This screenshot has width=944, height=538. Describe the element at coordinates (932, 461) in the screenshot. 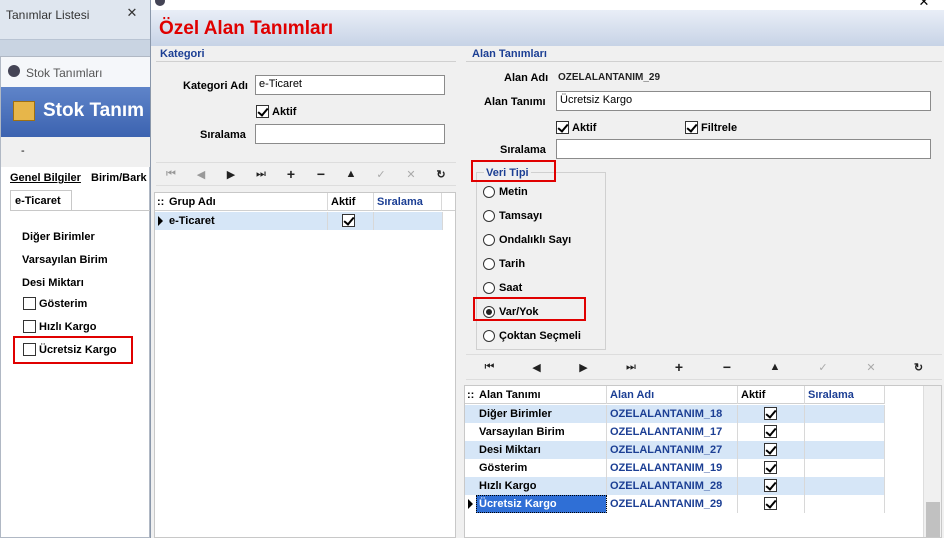

I see `vertical-scrollbar` at that location.